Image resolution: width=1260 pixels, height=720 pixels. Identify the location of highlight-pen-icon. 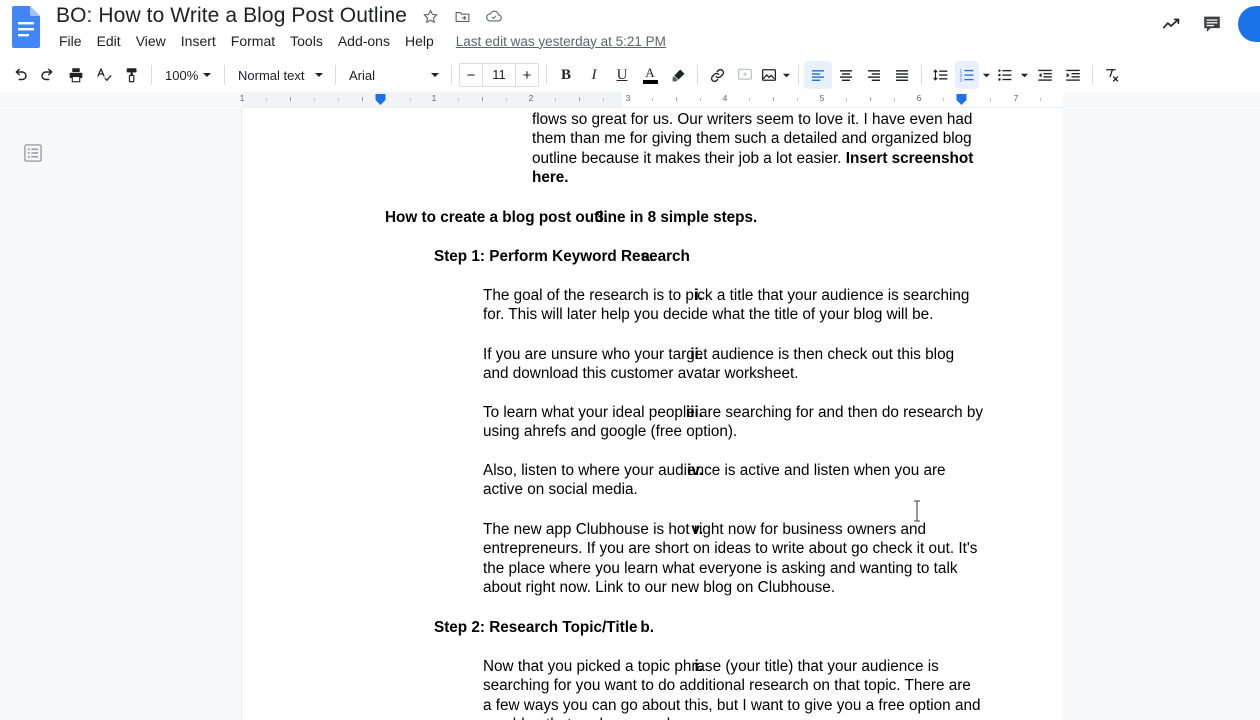
(678, 75).